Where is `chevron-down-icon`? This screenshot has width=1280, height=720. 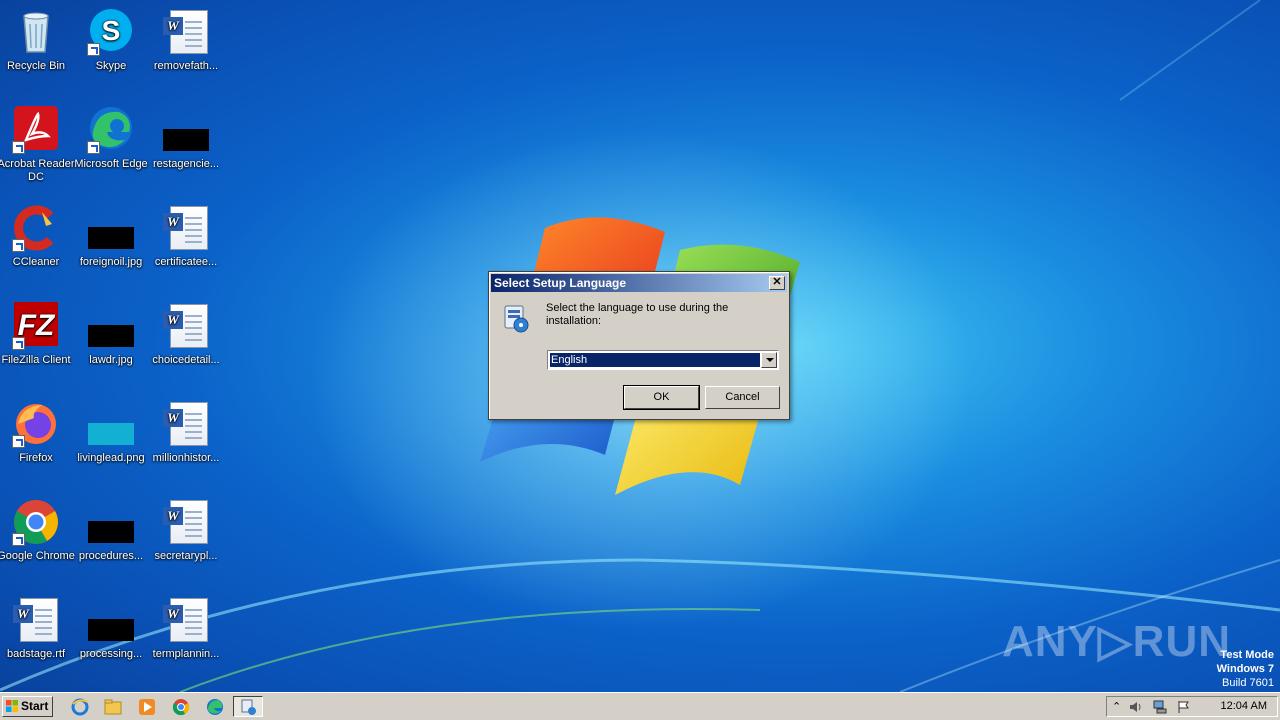 chevron-down-icon is located at coordinates (769, 360).